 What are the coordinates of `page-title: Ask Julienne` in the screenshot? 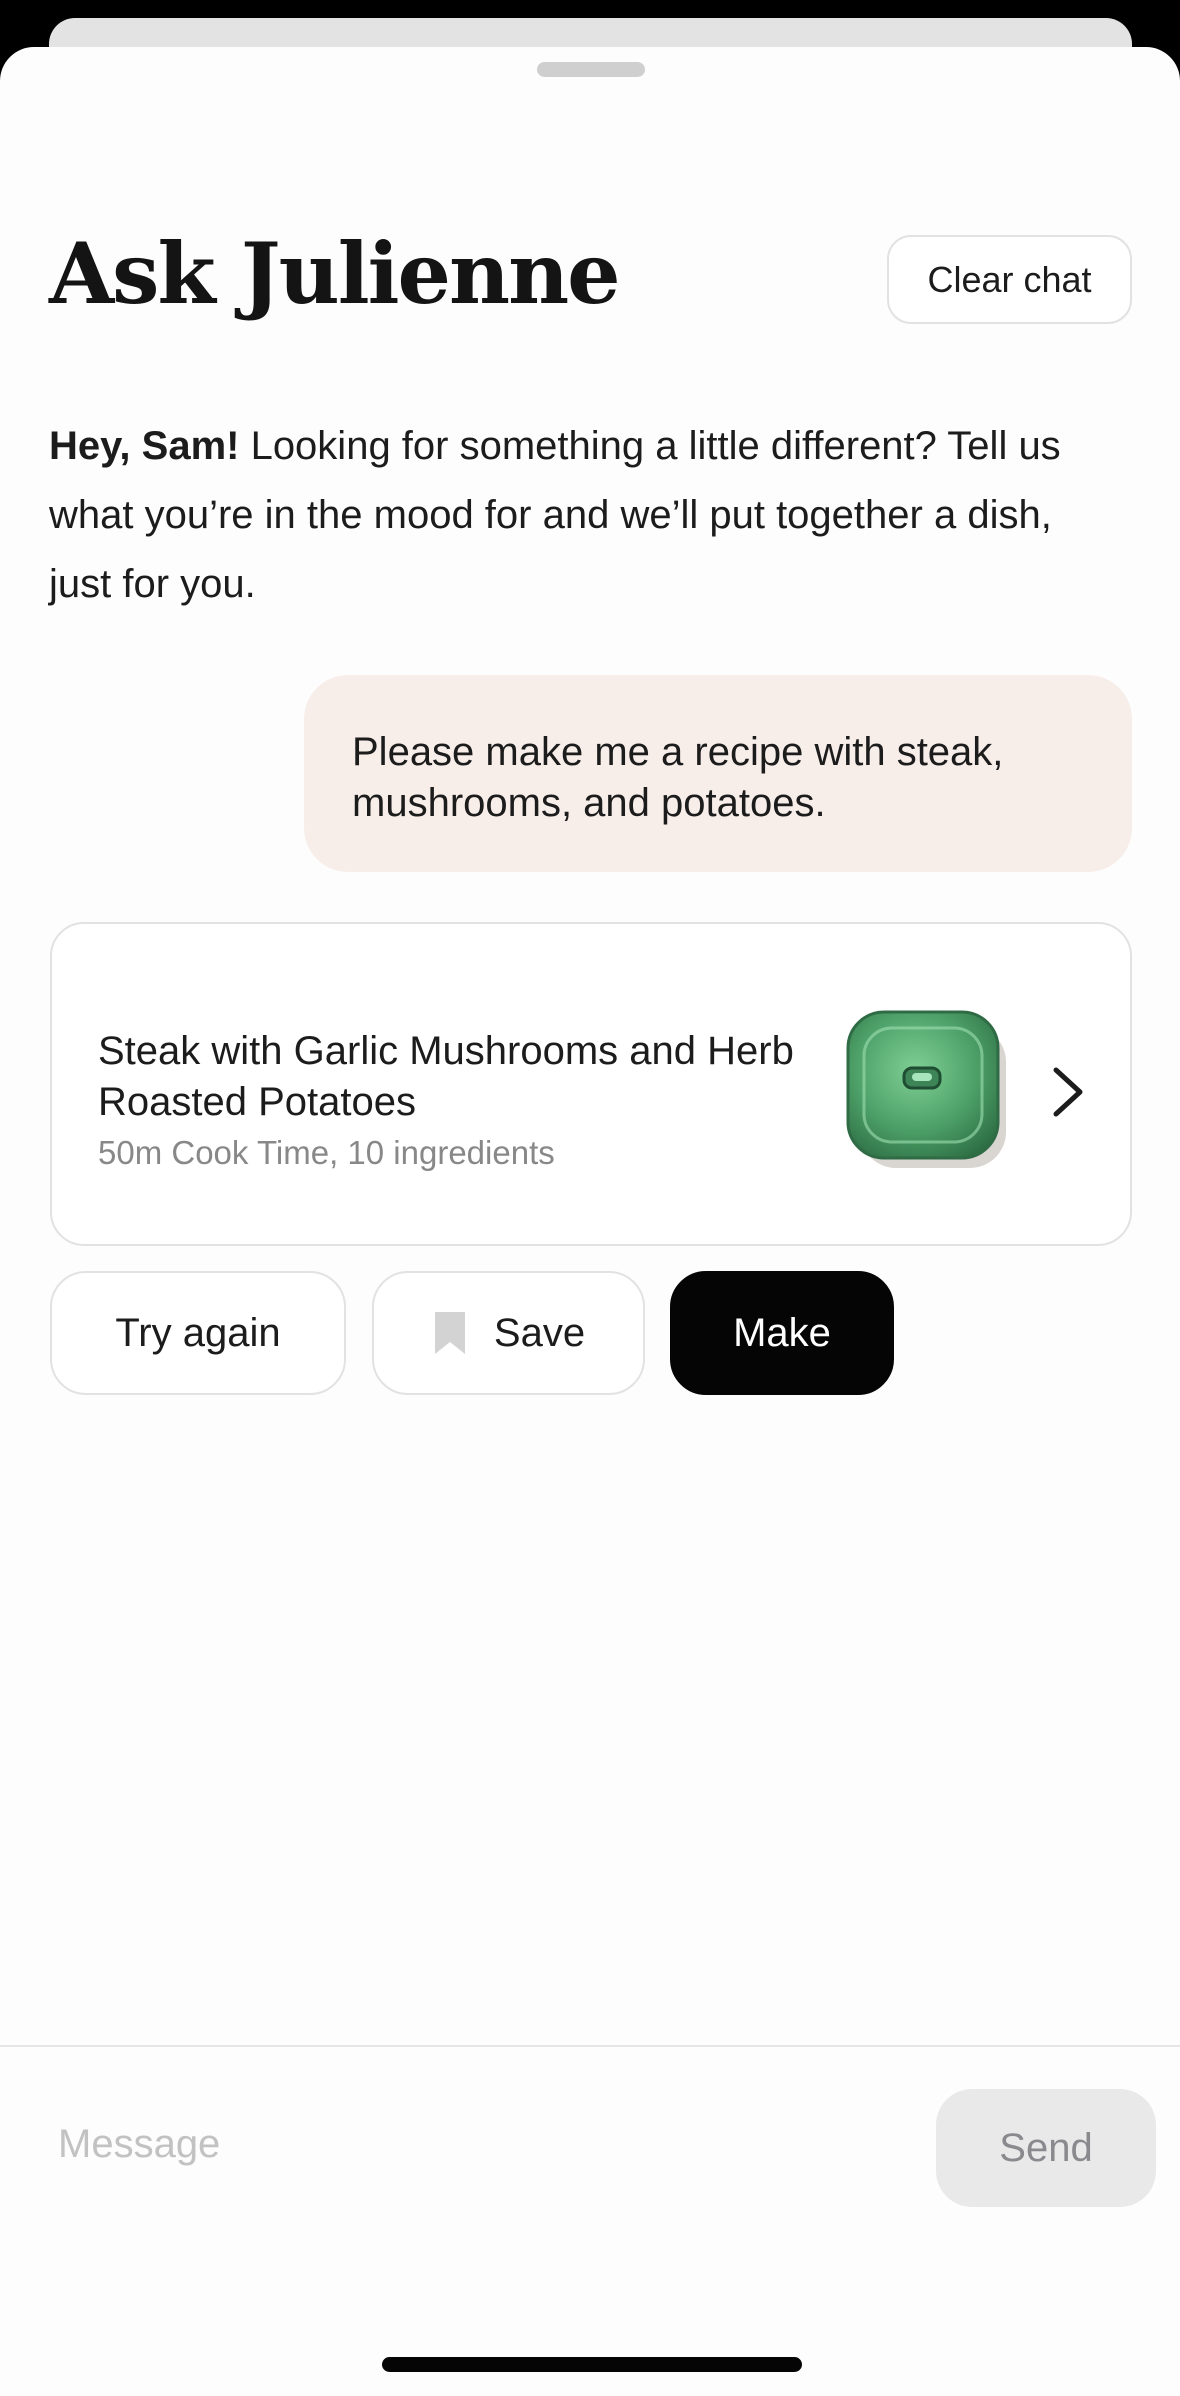 It's located at (335, 273).